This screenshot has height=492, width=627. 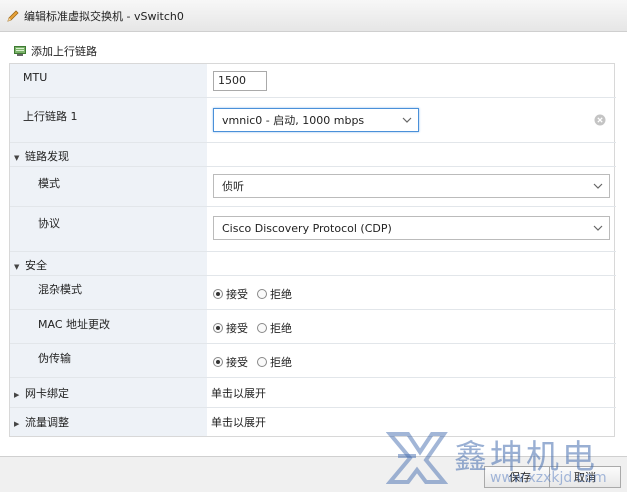 I want to click on mac-change-reject-radio: 拒绝, so click(x=274, y=328).